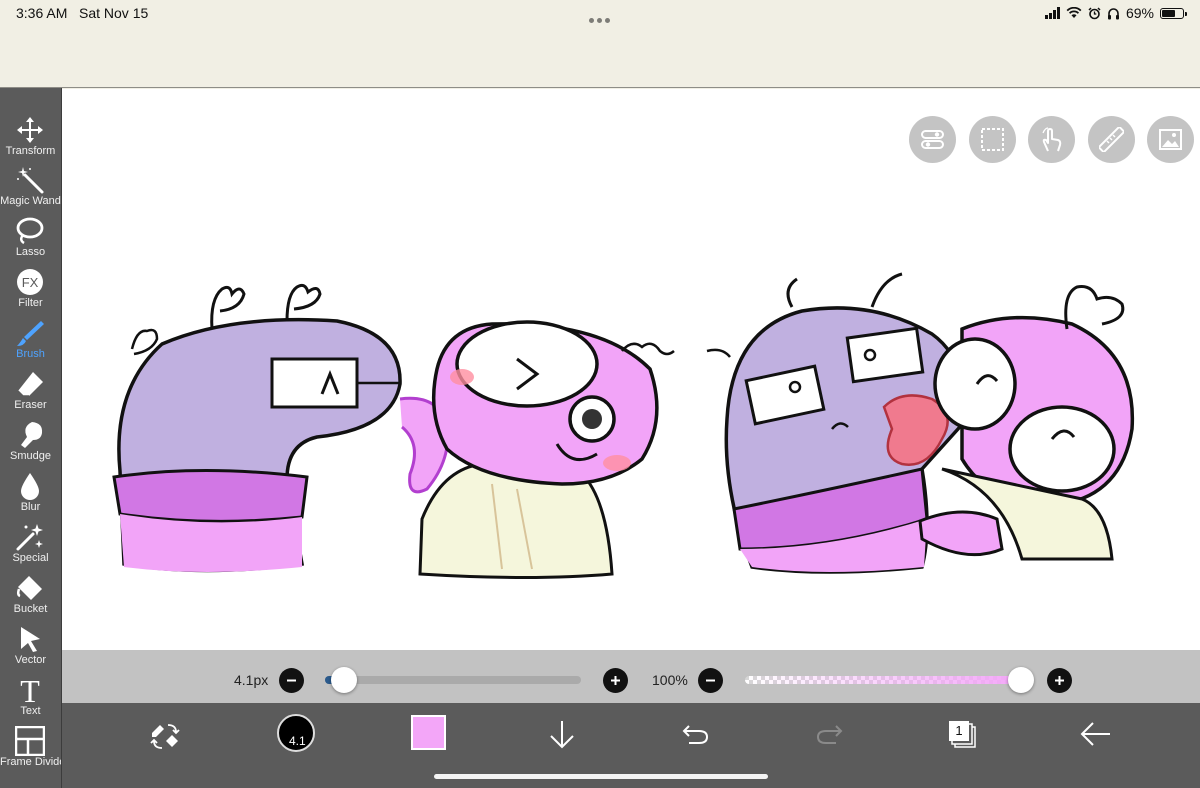 This screenshot has width=1200, height=788. What do you see at coordinates (1074, 12) in the screenshot?
I see `wifi-icon` at bounding box center [1074, 12].